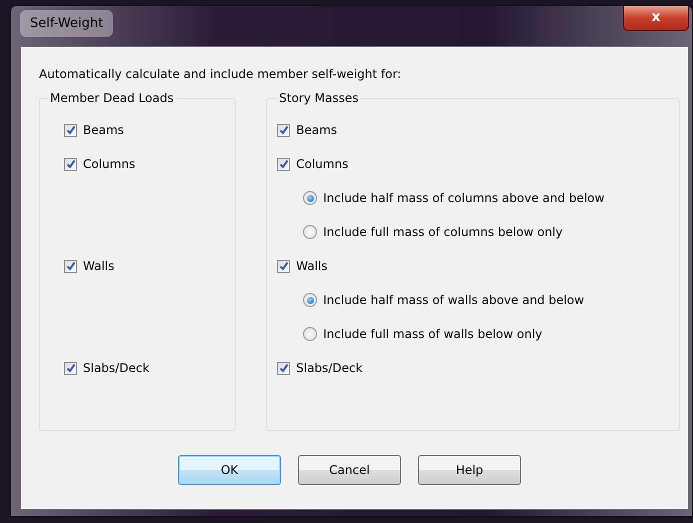  I want to click on radio-label: Include half mass of walls above and below, so click(453, 300).